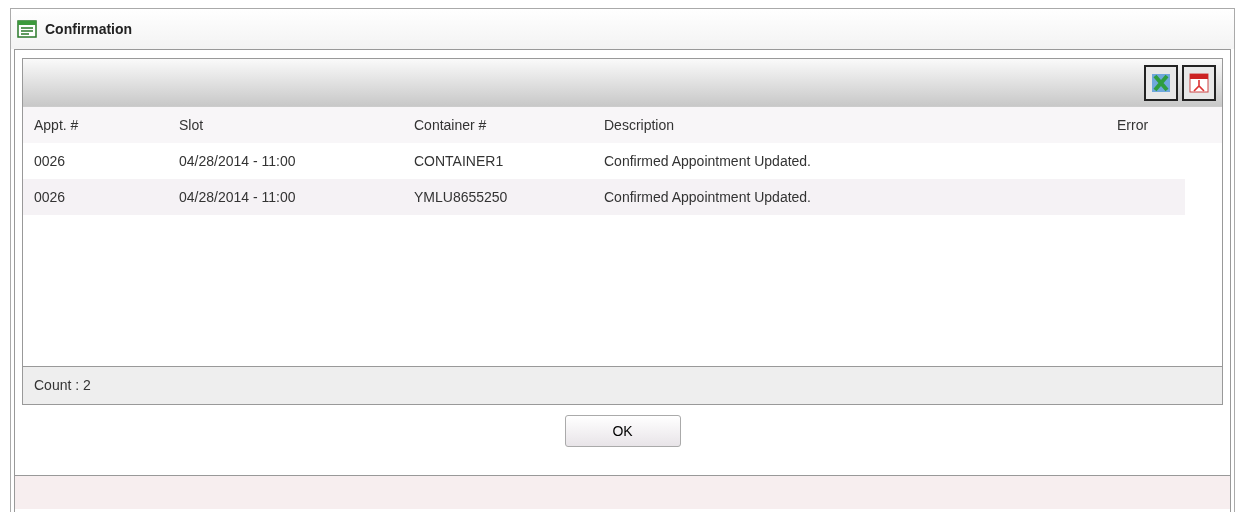 The width and height of the screenshot is (1239, 512). What do you see at coordinates (639, 124) in the screenshot?
I see `column-header: Description` at bounding box center [639, 124].